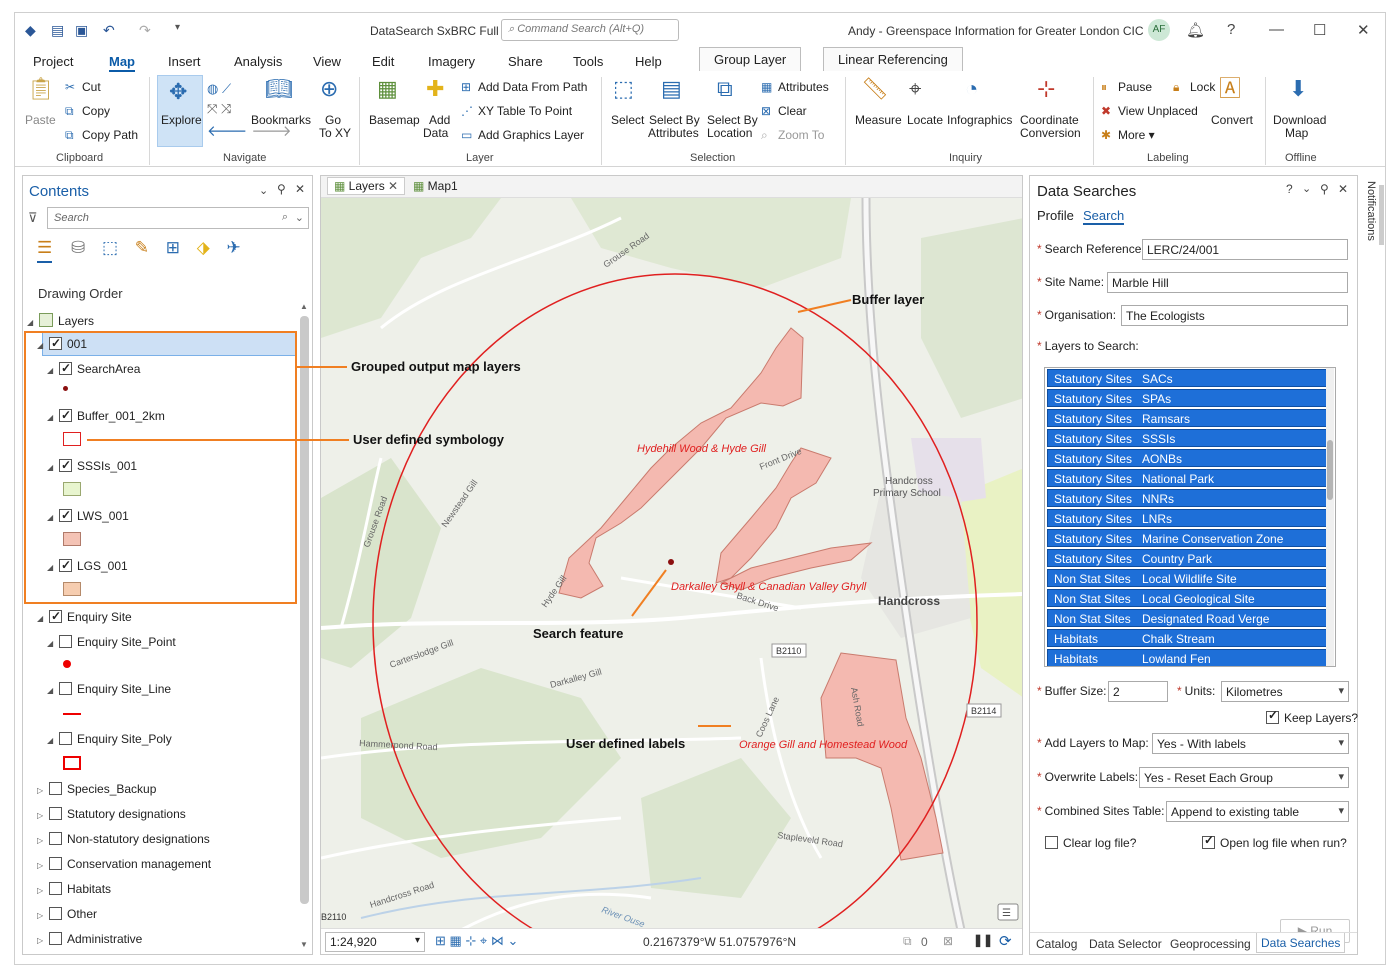  I want to click on scale-select: 1:24,920 ▾, so click(375, 942).